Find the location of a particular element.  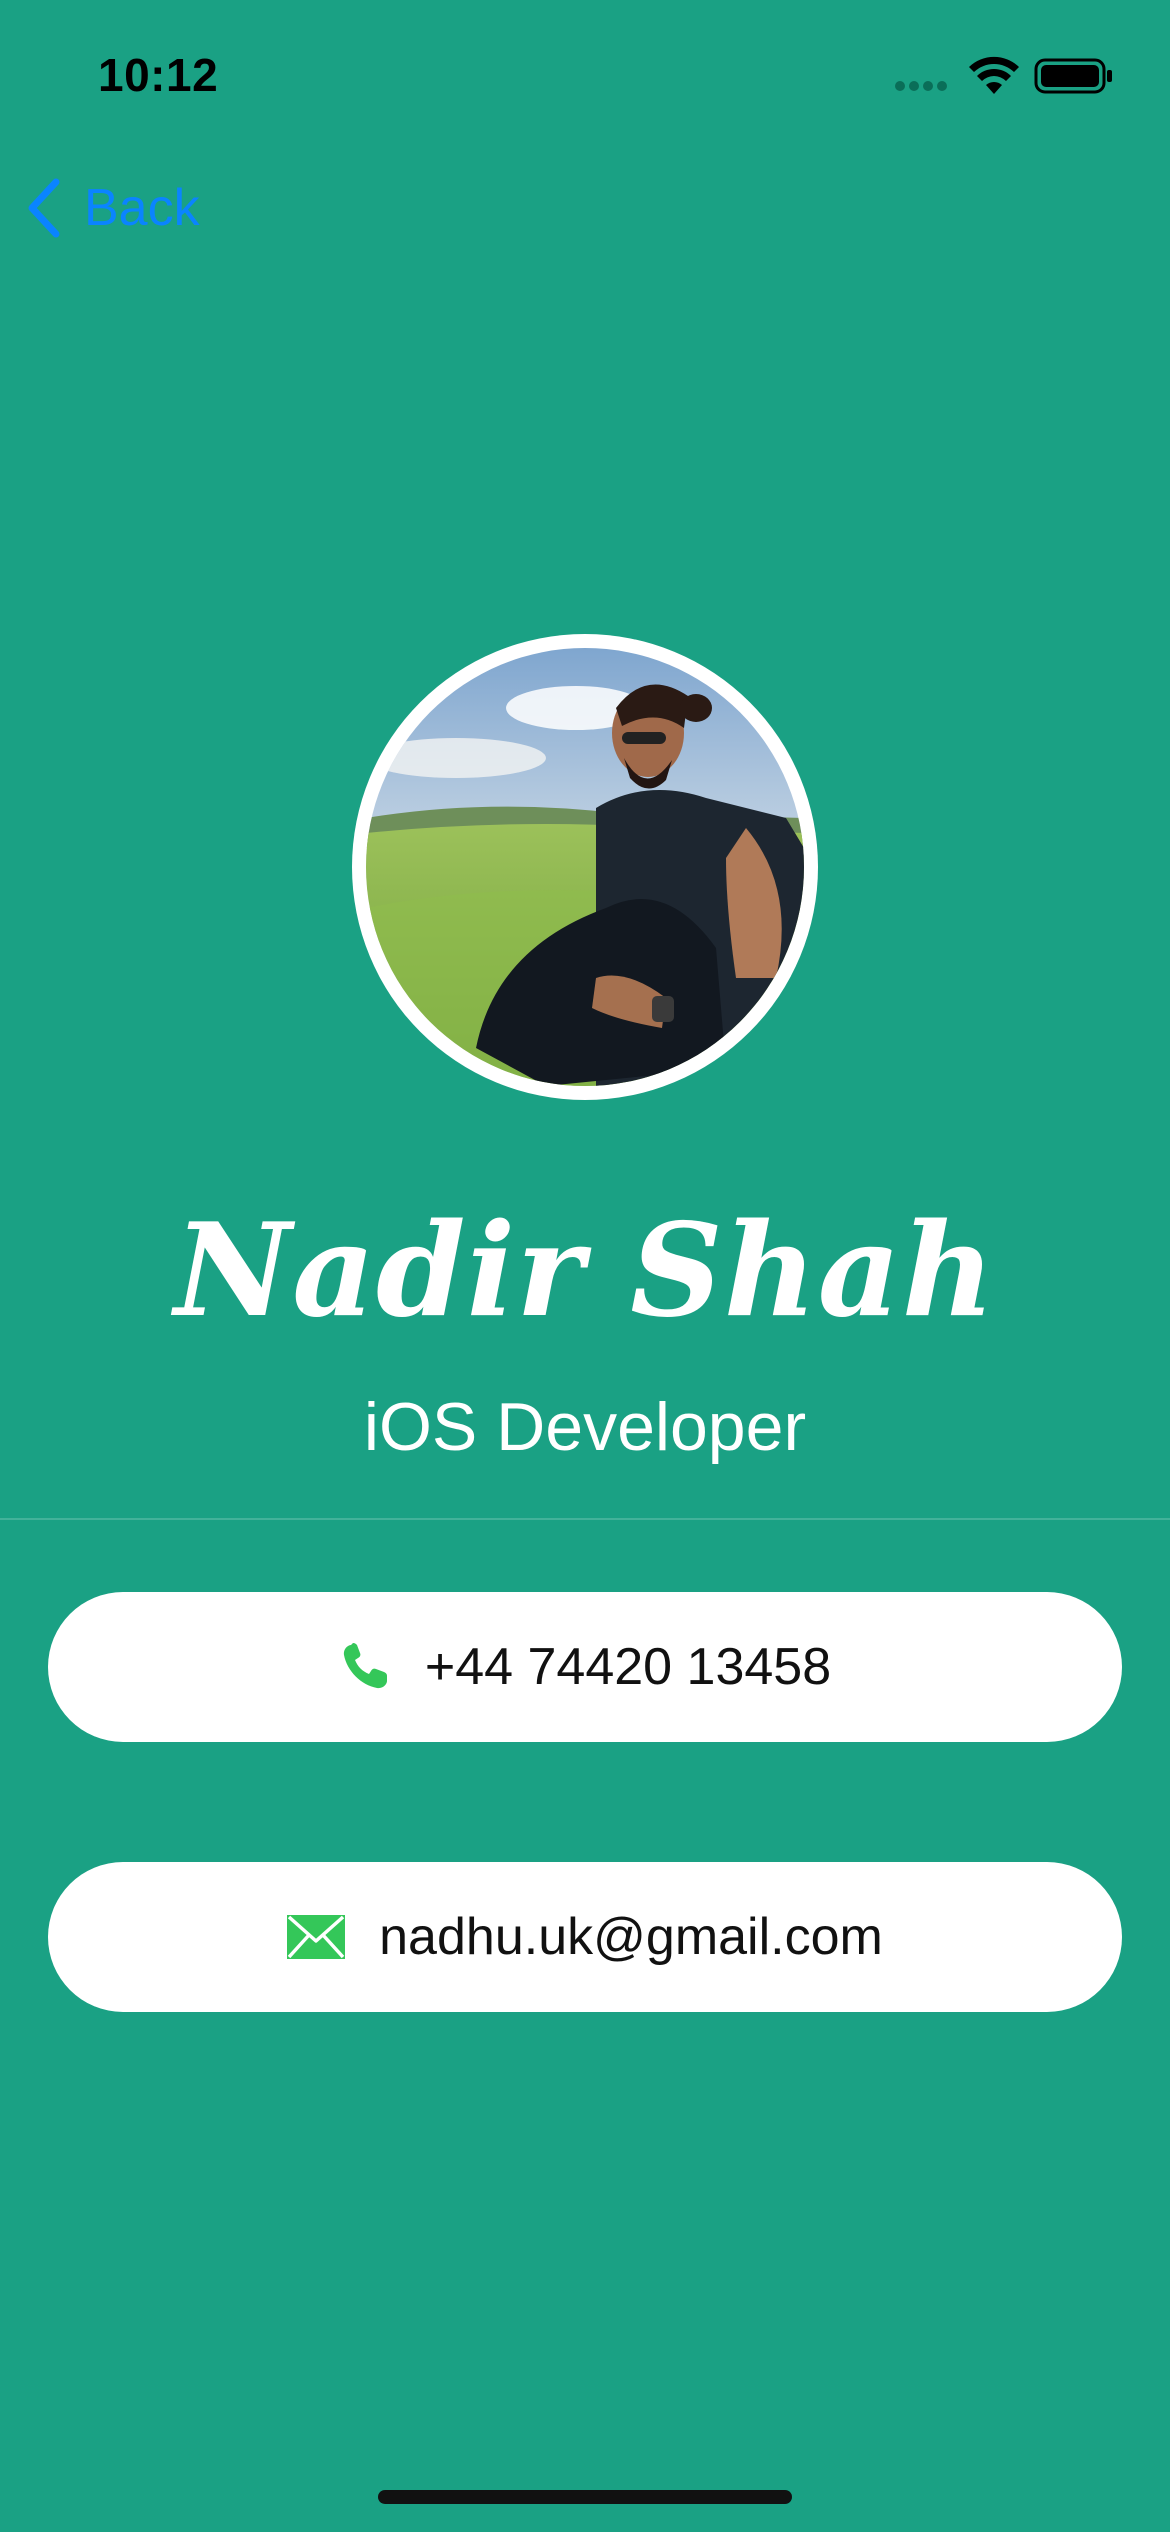

back-label: Back is located at coordinates (142, 208).